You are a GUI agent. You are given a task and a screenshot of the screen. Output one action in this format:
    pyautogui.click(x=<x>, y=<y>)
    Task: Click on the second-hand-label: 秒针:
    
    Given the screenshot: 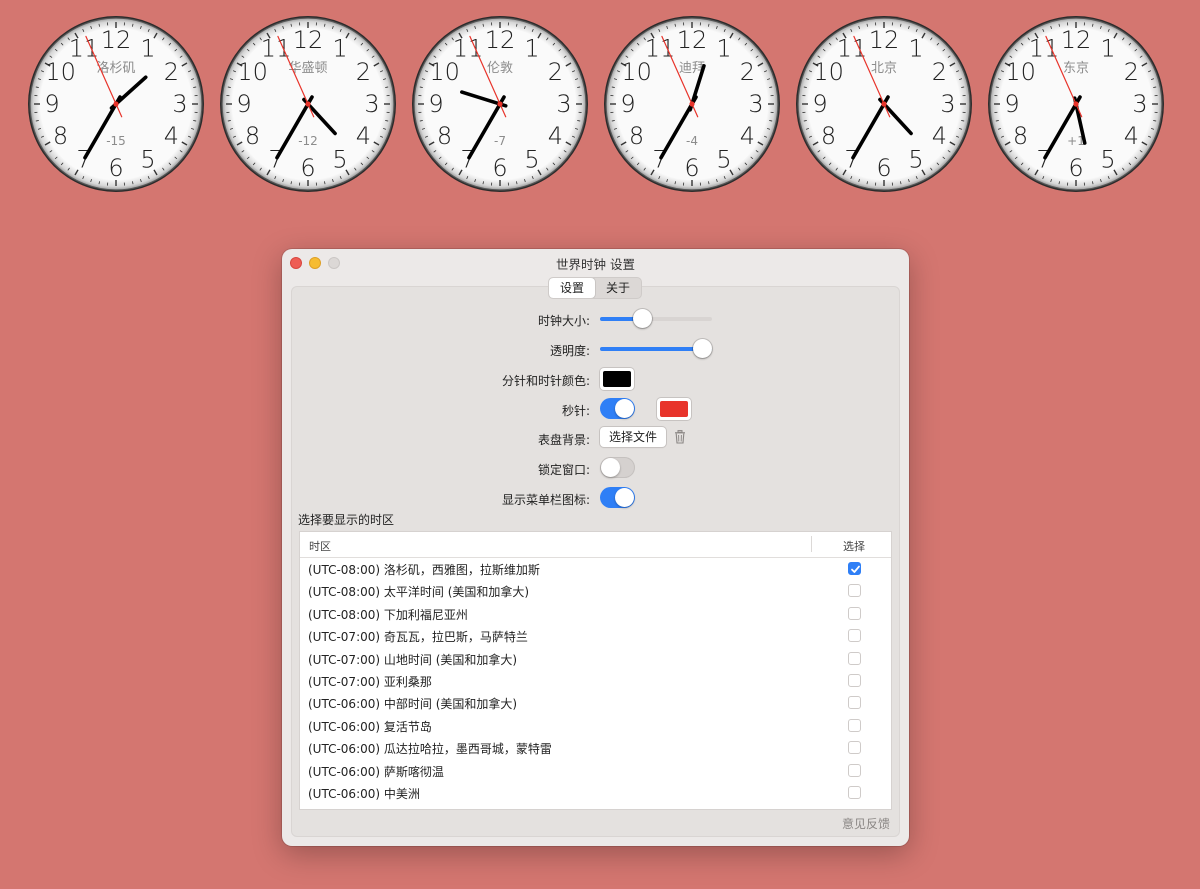 What is the action you would take?
    pyautogui.click(x=575, y=411)
    